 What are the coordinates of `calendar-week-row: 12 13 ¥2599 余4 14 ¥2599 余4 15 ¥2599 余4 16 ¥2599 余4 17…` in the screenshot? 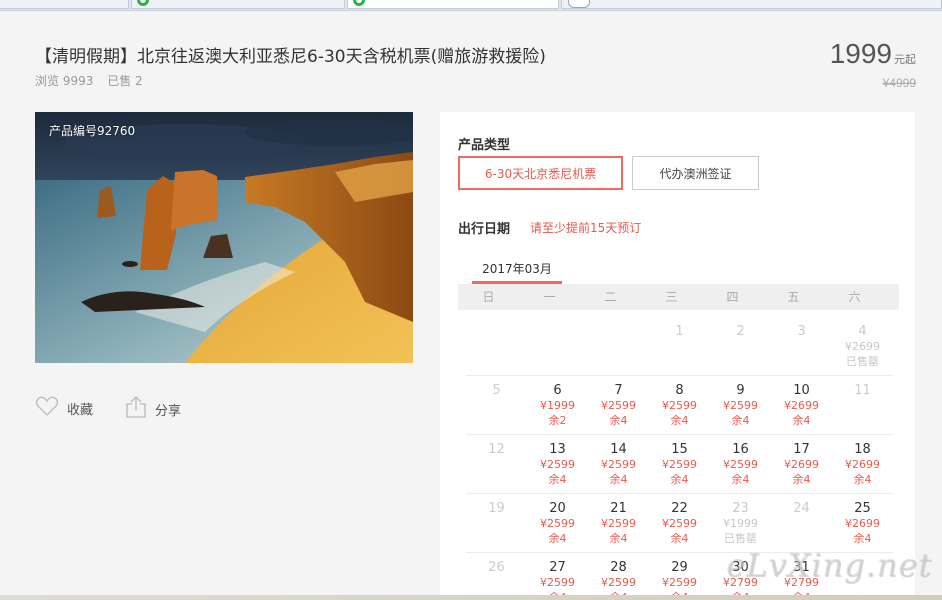 It's located at (679, 464).